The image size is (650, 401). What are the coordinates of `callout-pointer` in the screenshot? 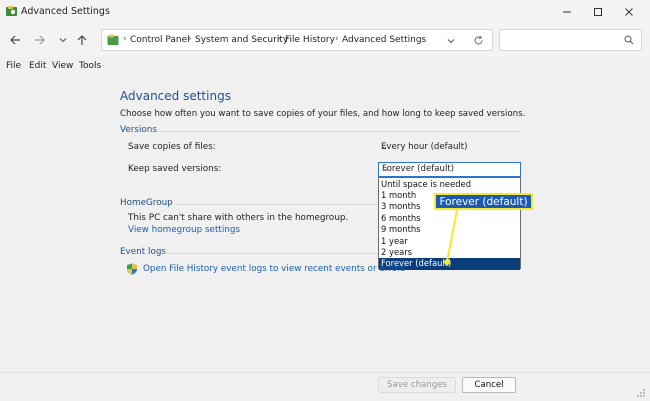 It's located at (451, 237).